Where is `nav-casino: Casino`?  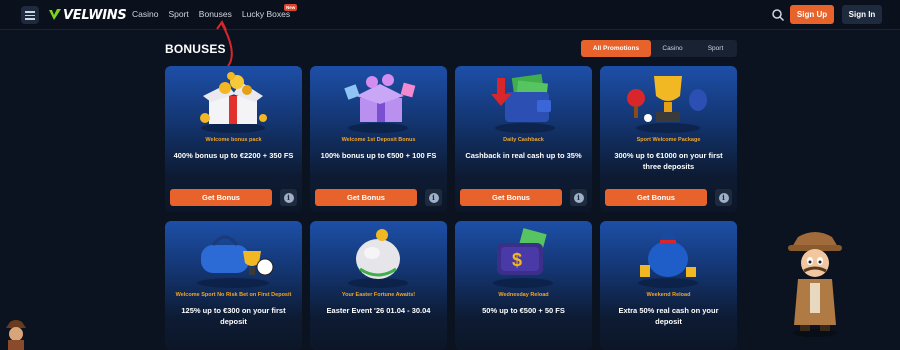 nav-casino: Casino is located at coordinates (145, 14).